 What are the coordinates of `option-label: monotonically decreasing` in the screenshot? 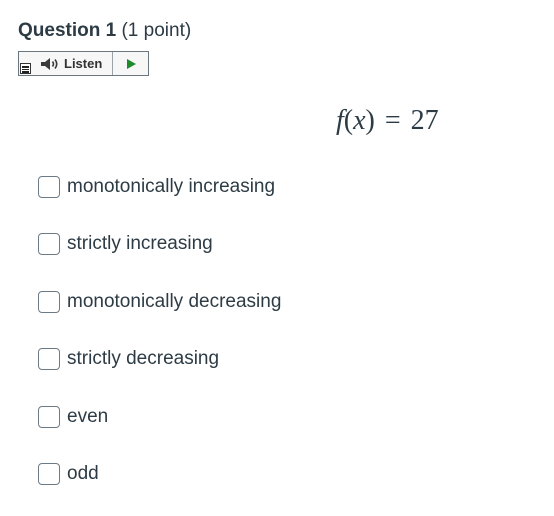 It's located at (174, 301).